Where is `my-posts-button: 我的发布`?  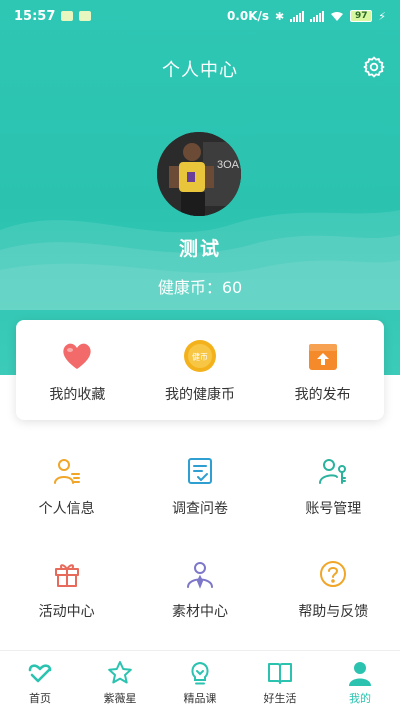
my-posts-button: 我的发布 is located at coordinates (322, 370).